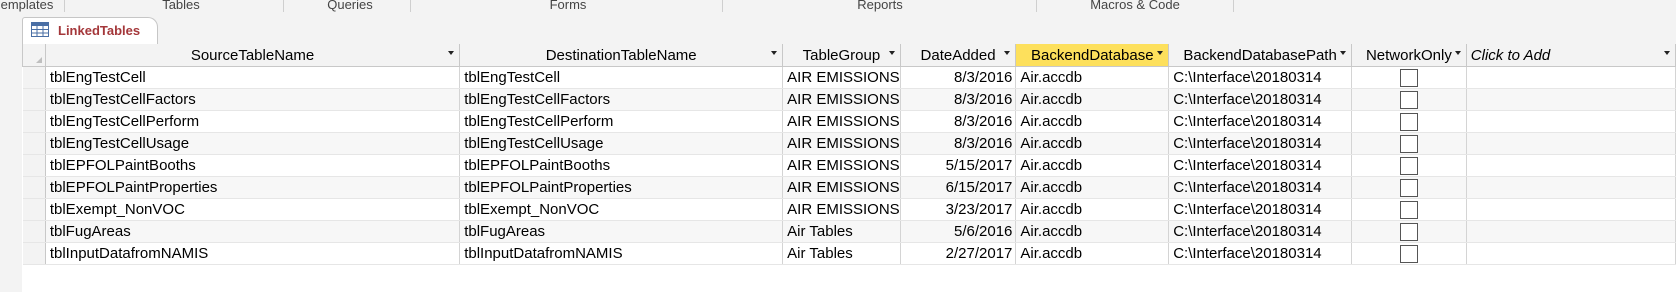 The width and height of the screenshot is (1676, 292). I want to click on cell-destinationtablename: tblEngTestCellPerform, so click(621, 121).